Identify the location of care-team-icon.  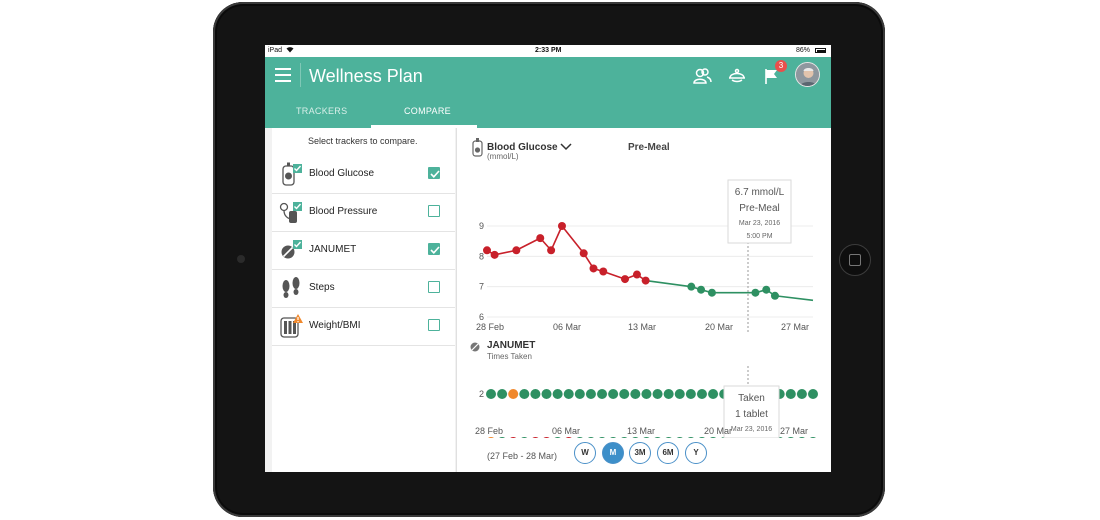
(702, 76).